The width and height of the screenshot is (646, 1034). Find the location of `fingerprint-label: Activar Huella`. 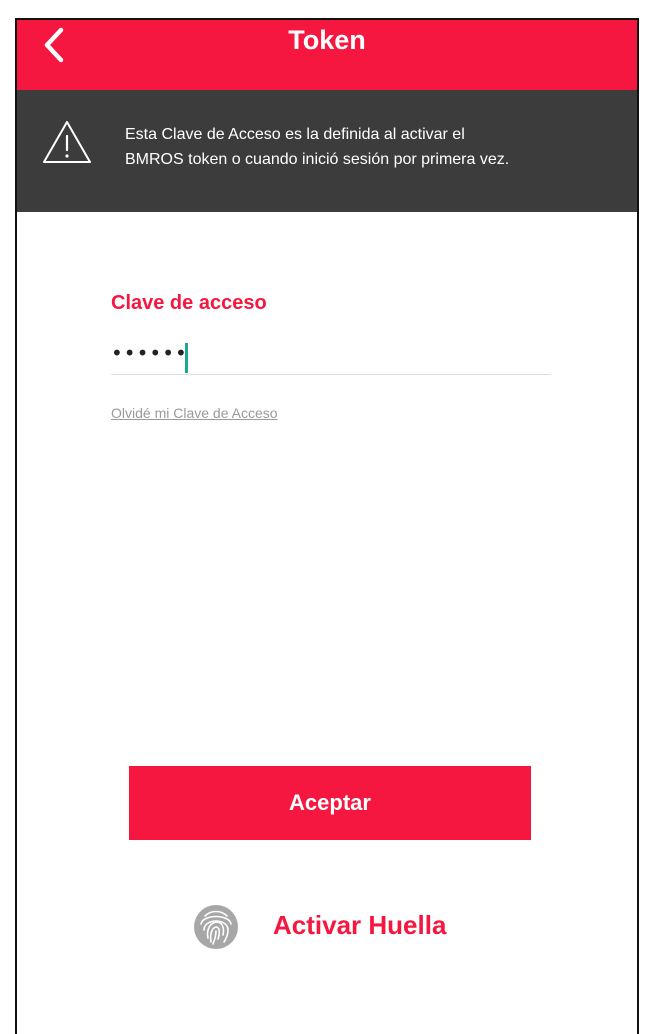

fingerprint-label: Activar Huella is located at coordinates (360, 925).